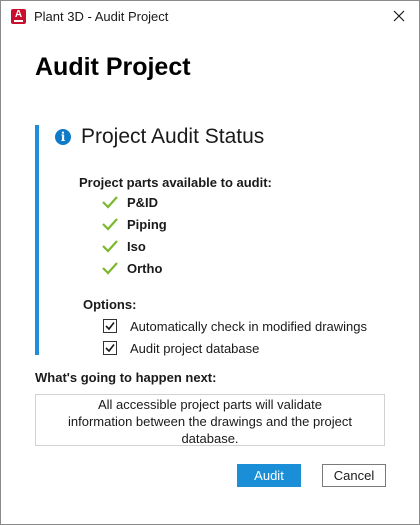 The width and height of the screenshot is (420, 525). I want to click on panel-title: Project Audit Status, so click(173, 136).